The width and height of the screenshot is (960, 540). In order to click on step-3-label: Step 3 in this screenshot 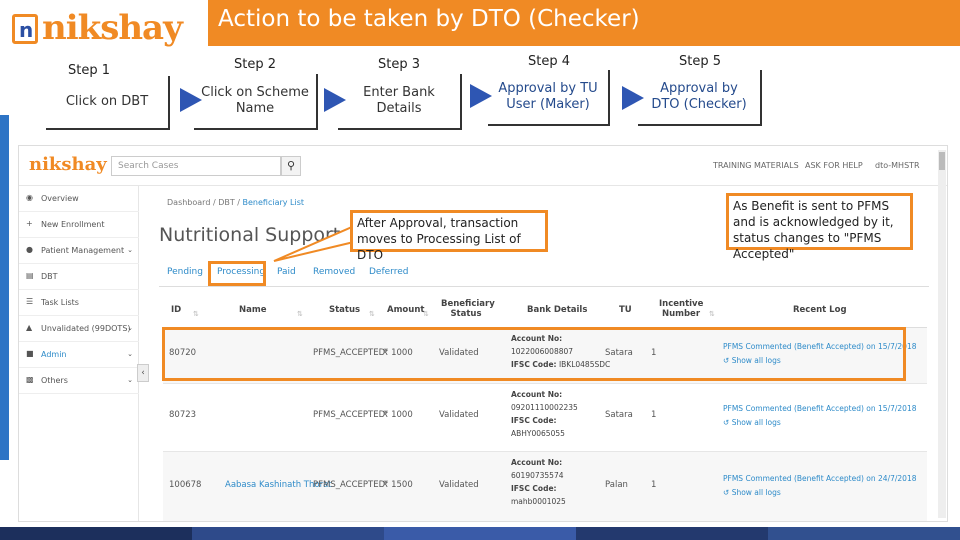, I will do `click(398, 64)`.